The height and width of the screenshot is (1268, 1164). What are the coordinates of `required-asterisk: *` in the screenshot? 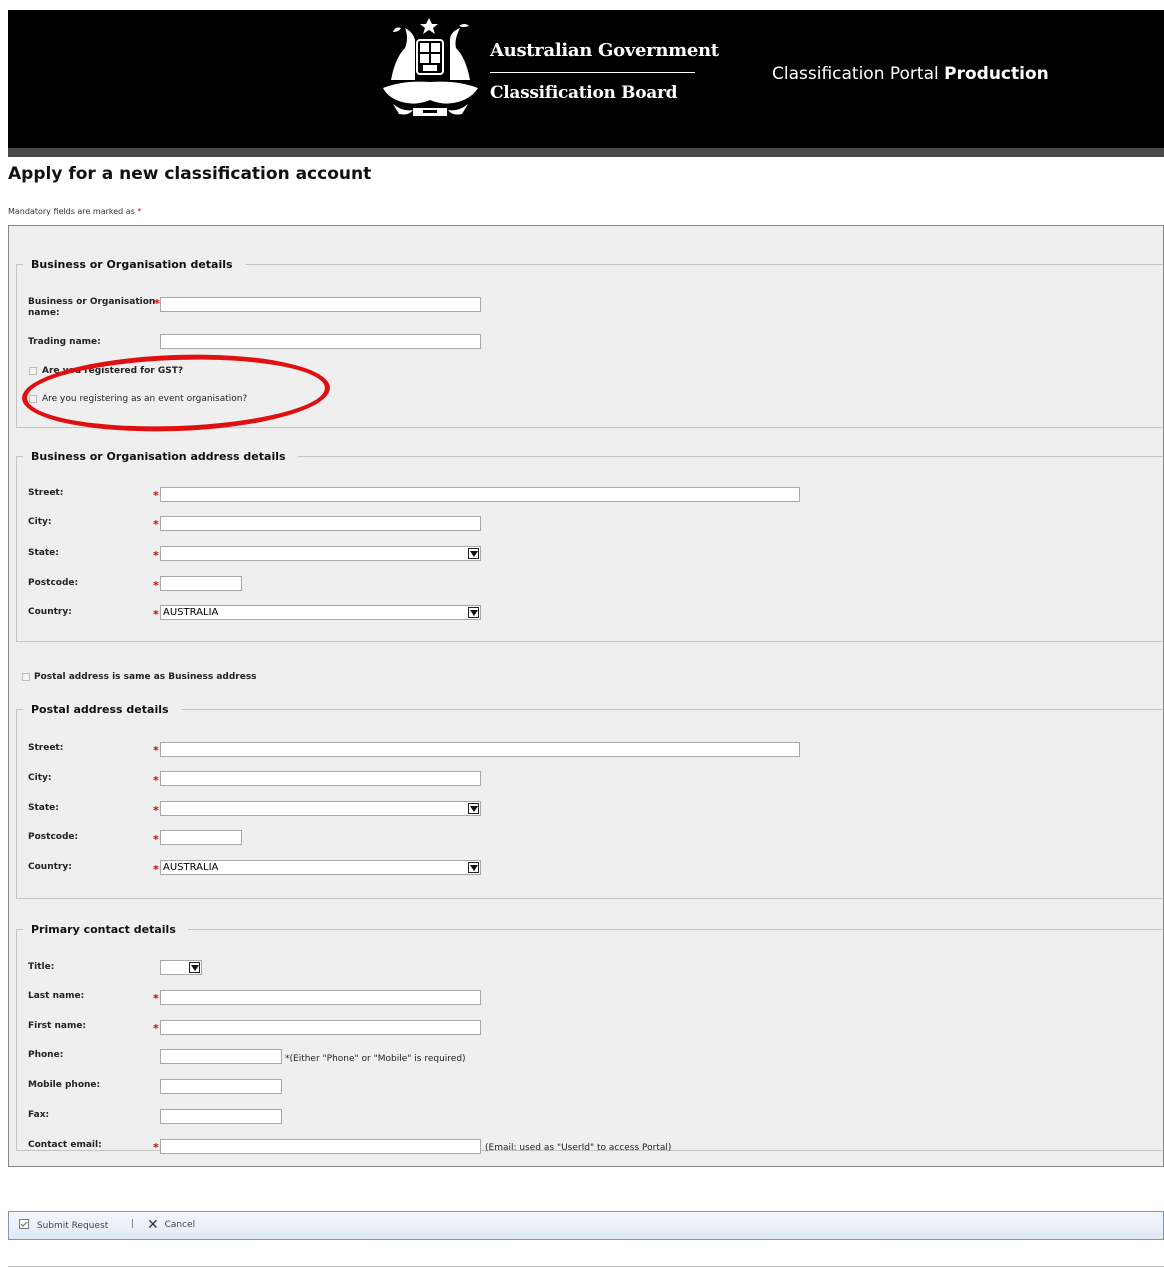 It's located at (139, 211).